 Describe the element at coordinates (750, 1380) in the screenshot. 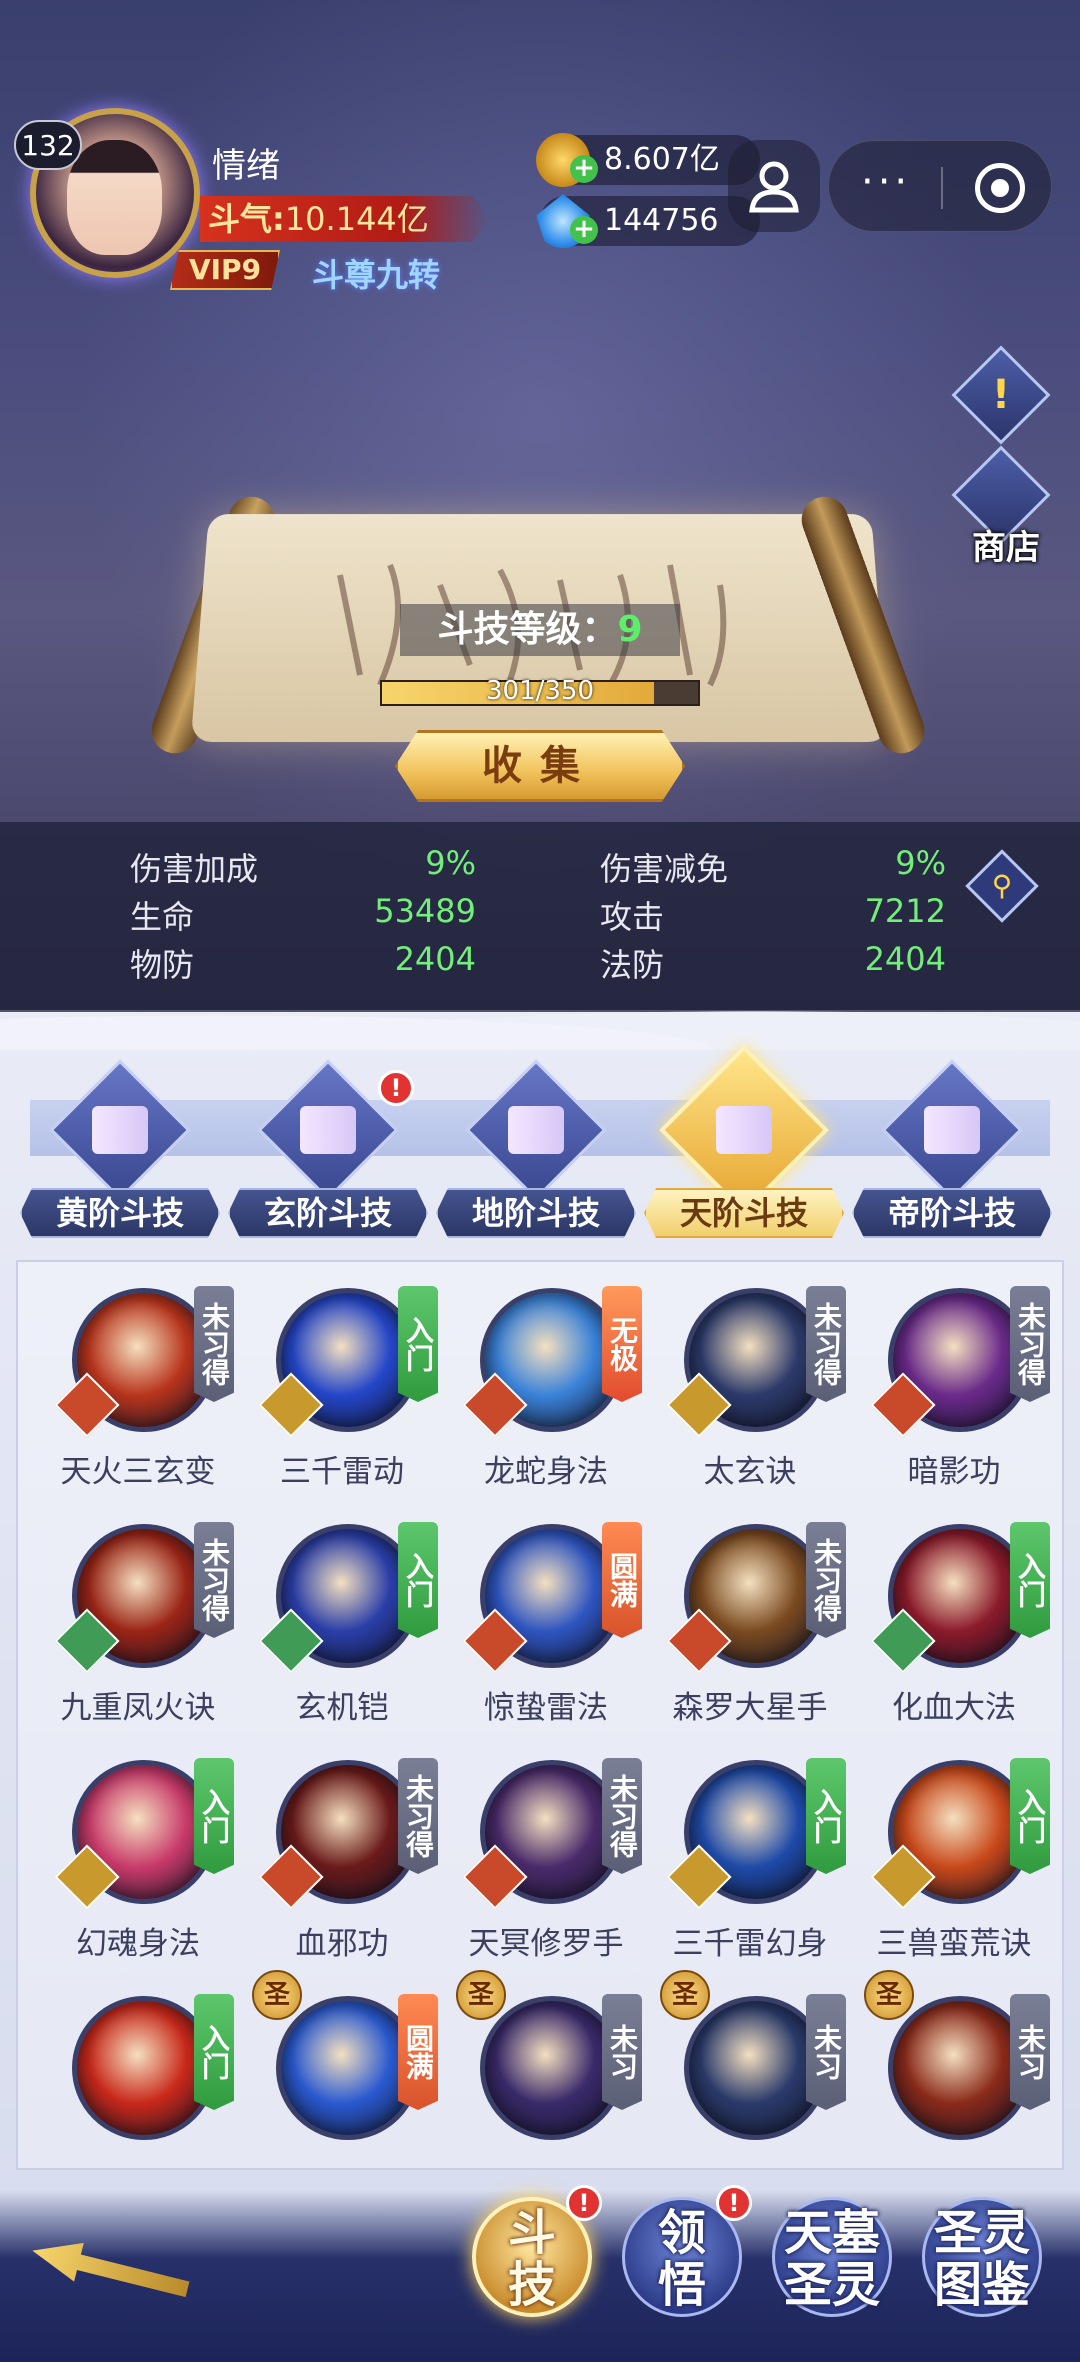

I see `skill-card: 未习得 太玄诀` at that location.